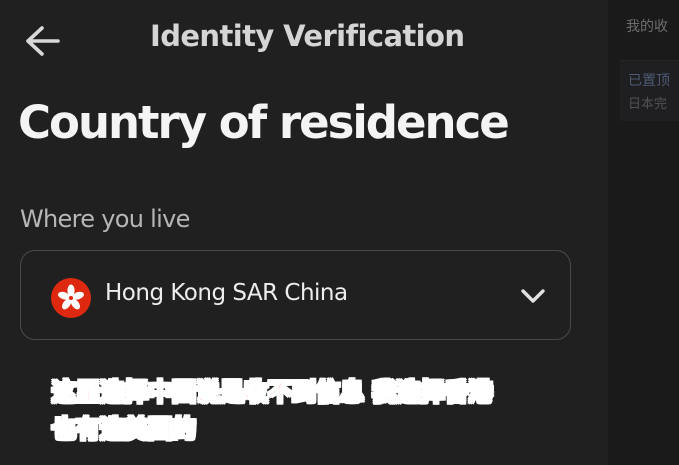 The height and width of the screenshot is (465, 679). What do you see at coordinates (647, 27) in the screenshot?
I see `side-panel-title: 我的收` at bounding box center [647, 27].